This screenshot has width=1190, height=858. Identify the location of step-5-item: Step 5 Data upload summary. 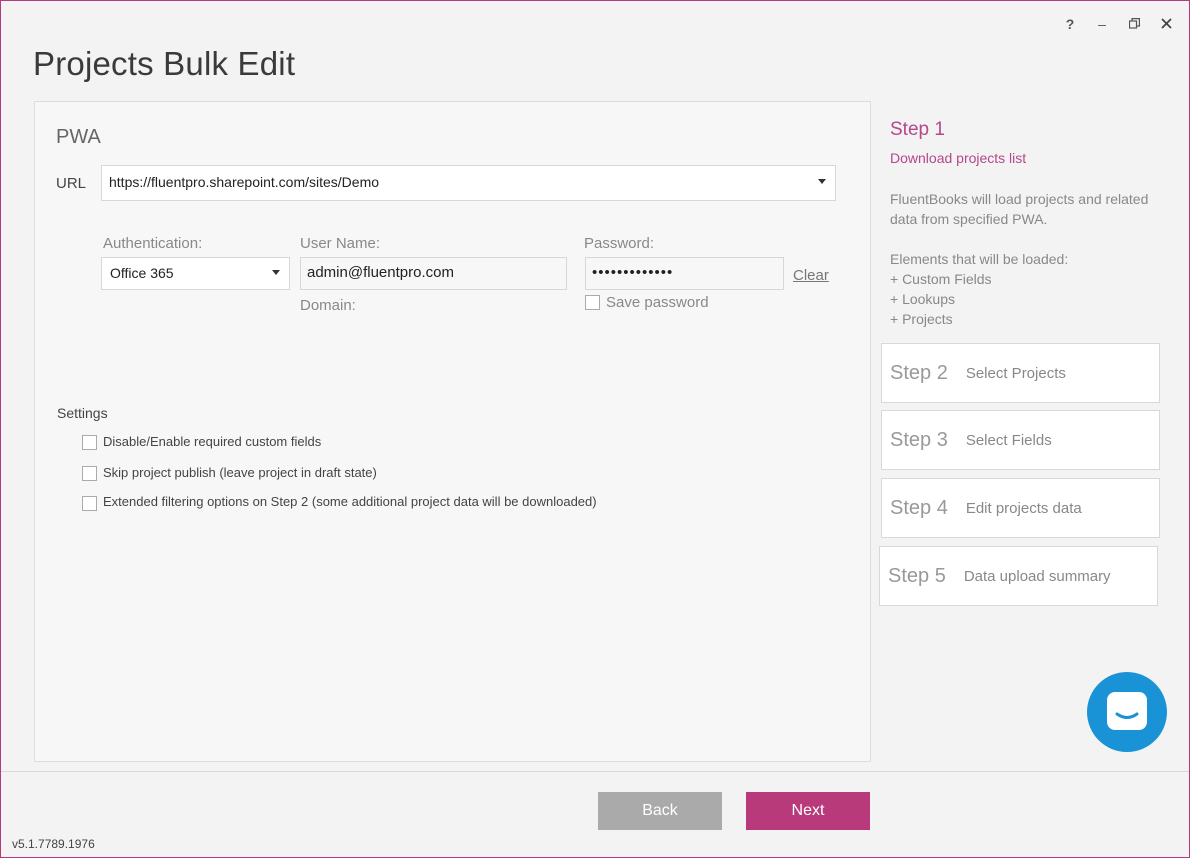
(1018, 576).